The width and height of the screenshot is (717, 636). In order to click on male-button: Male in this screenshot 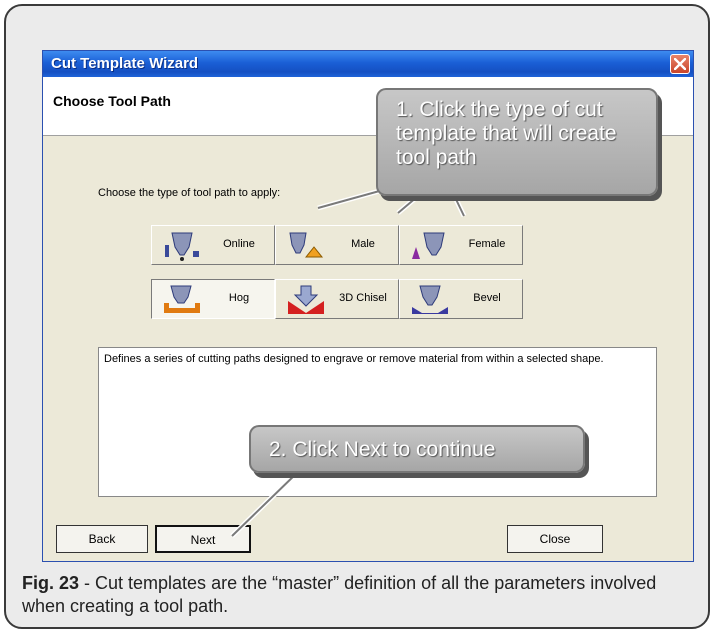, I will do `click(337, 245)`.